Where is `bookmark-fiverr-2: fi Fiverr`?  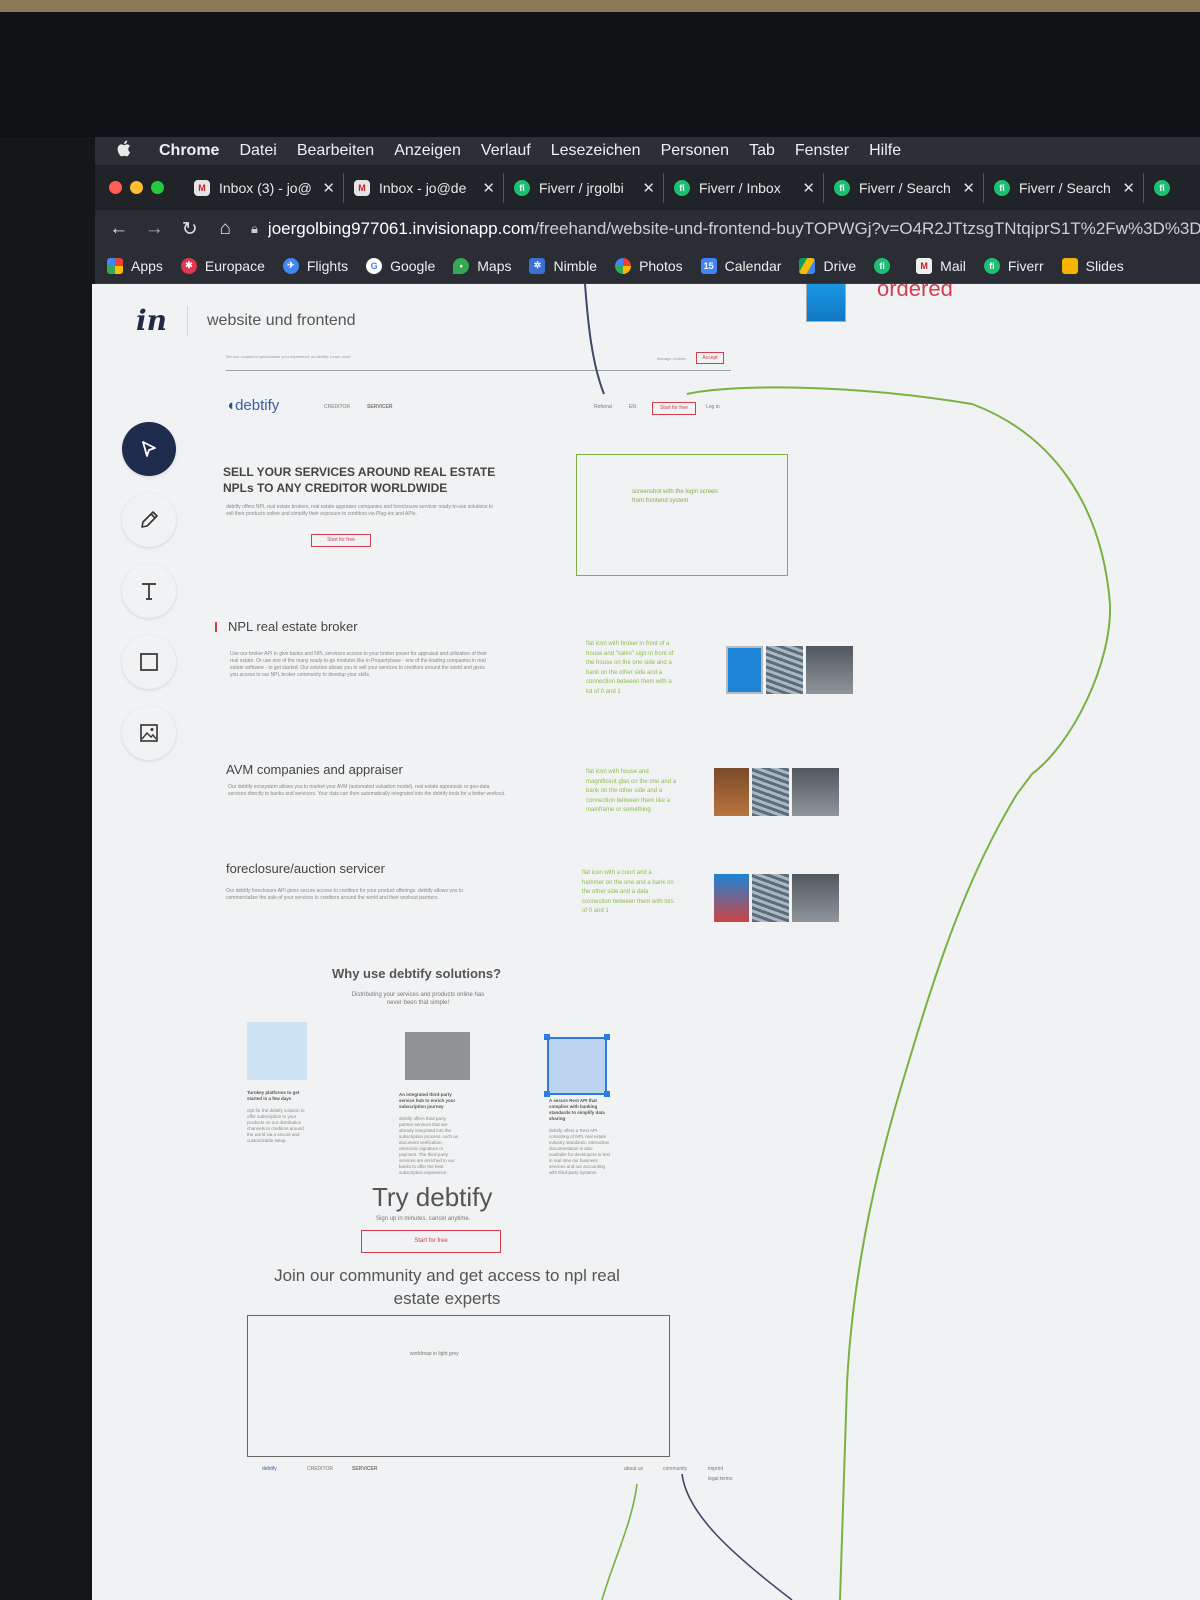 bookmark-fiverr-2: fi Fiverr is located at coordinates (1013, 265).